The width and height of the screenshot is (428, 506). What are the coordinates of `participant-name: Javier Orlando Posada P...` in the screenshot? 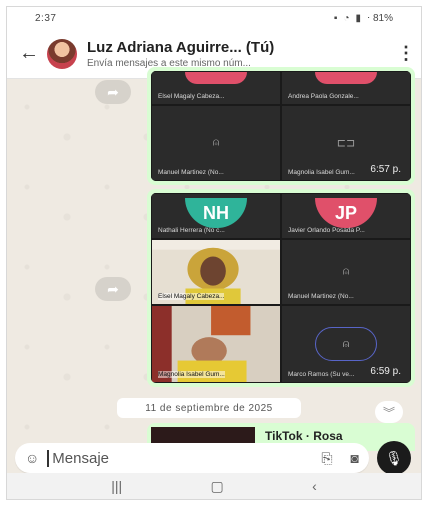 It's located at (326, 230).